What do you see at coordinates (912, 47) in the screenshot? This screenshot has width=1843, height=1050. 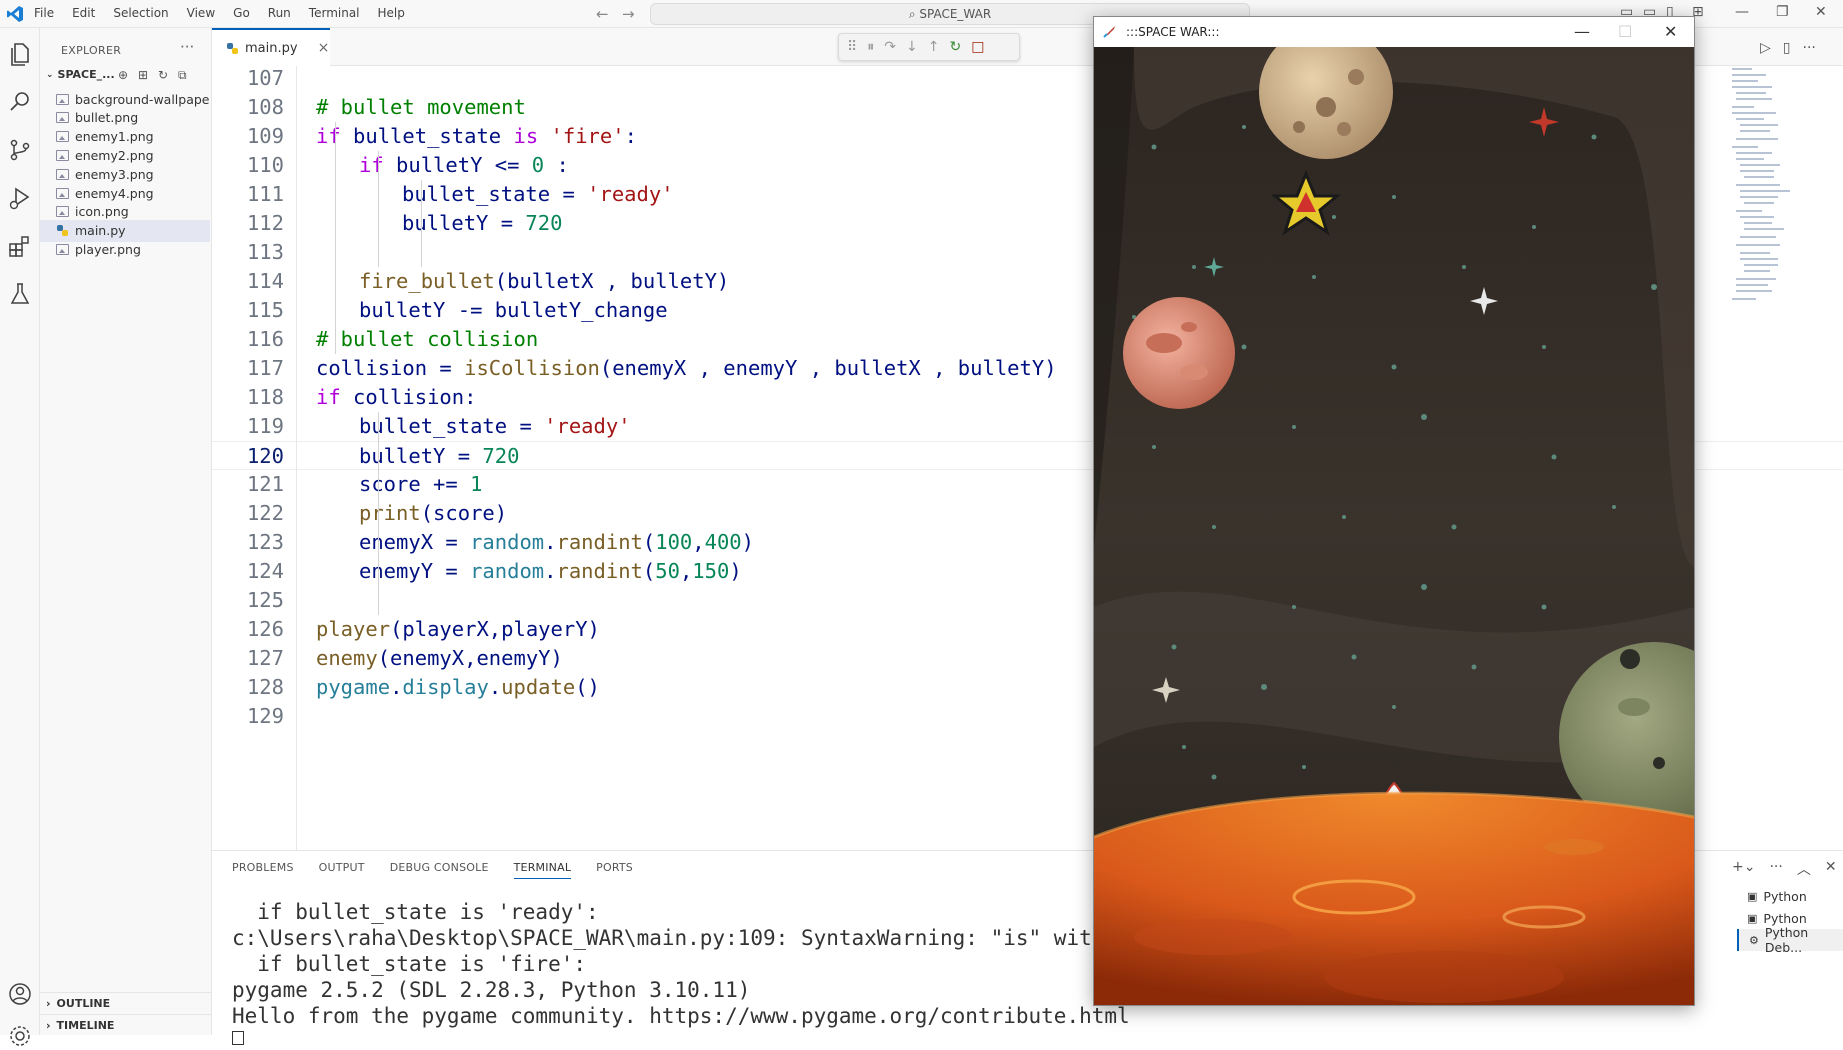 I see `step-into-icon: ↓` at bounding box center [912, 47].